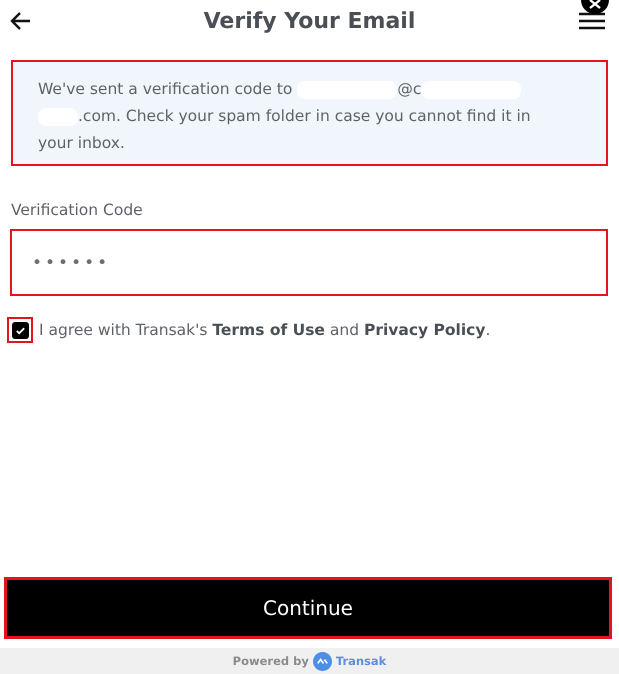 This screenshot has height=674, width=619. Describe the element at coordinates (285, 116) in the screenshot. I see `notice-message: We've sent a verification code to @c .com. Check your spam folder in case you cannot find it in your inbox.` at that location.